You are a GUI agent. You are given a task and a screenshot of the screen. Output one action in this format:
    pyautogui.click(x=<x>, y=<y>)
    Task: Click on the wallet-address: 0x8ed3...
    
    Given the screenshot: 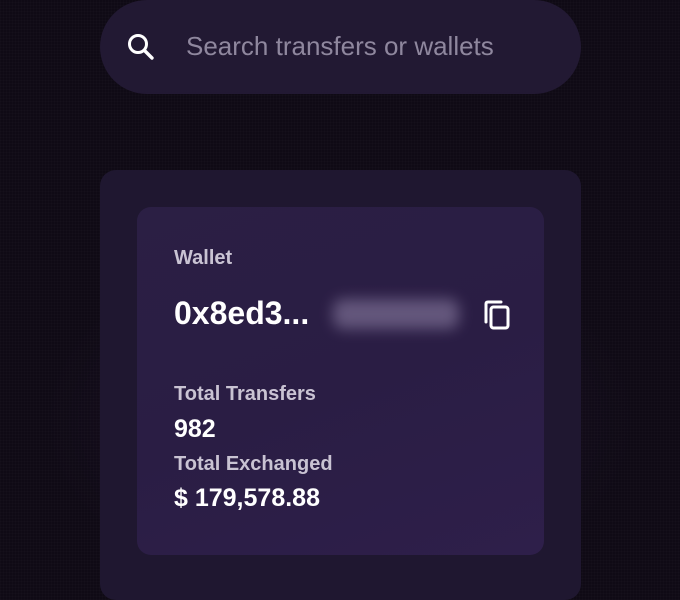 What is the action you would take?
    pyautogui.click(x=242, y=313)
    